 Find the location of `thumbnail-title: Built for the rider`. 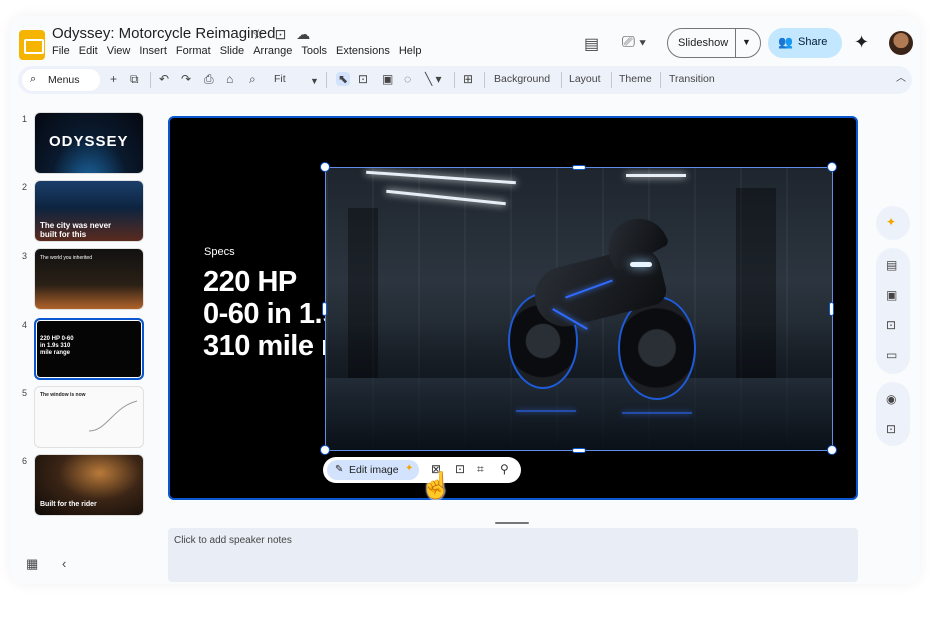

thumbnail-title: Built for the rider is located at coordinates (68, 504).